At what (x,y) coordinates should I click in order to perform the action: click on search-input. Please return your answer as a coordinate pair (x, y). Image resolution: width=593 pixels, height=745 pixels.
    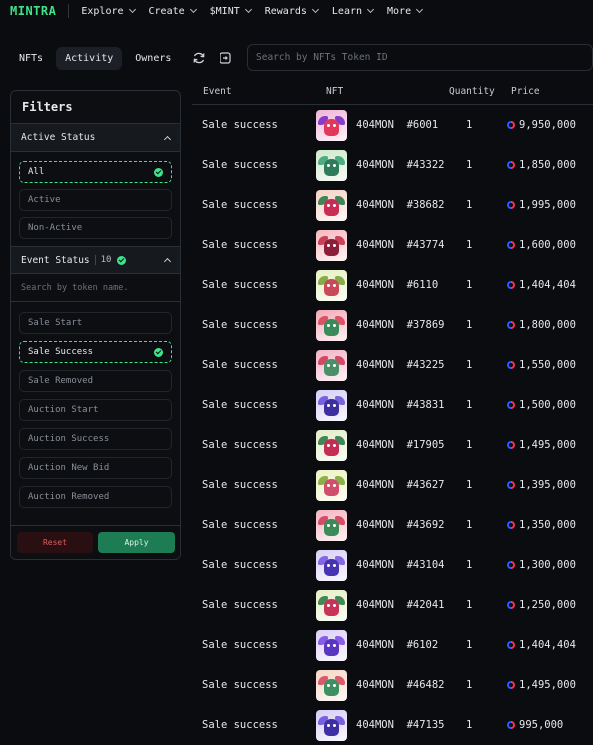
    Looking at the image, I should click on (424, 57).